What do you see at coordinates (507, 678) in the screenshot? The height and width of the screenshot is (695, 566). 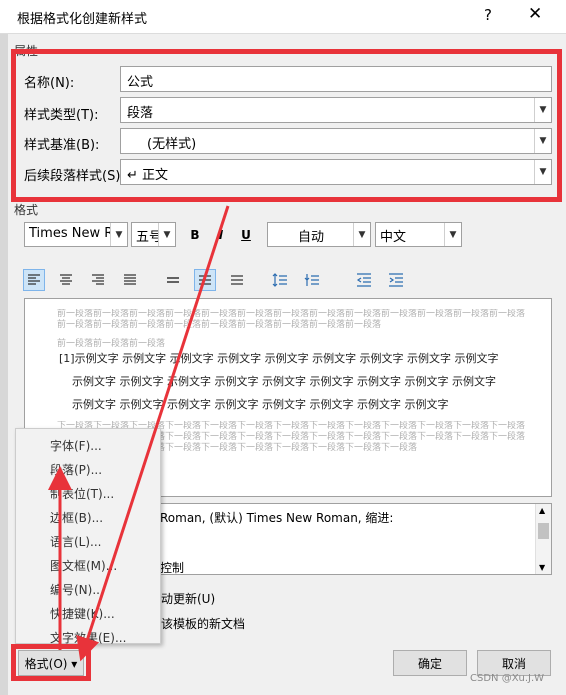 I see `watermark: CSDN @Xu.J.W` at bounding box center [507, 678].